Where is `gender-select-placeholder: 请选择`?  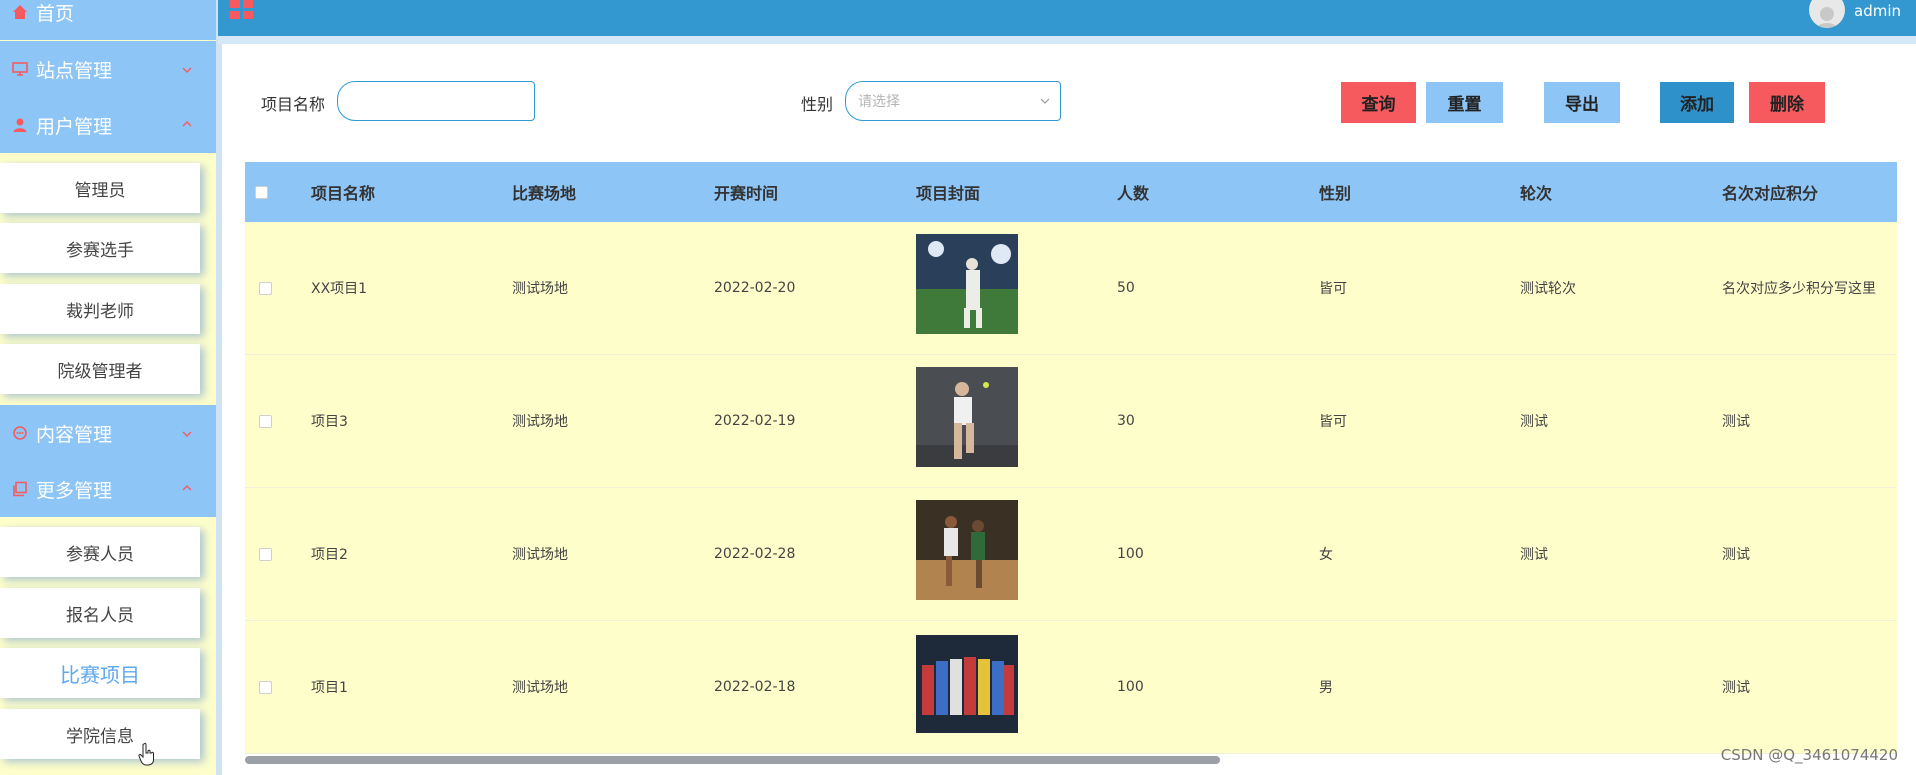 gender-select-placeholder: 请选择 is located at coordinates (879, 102).